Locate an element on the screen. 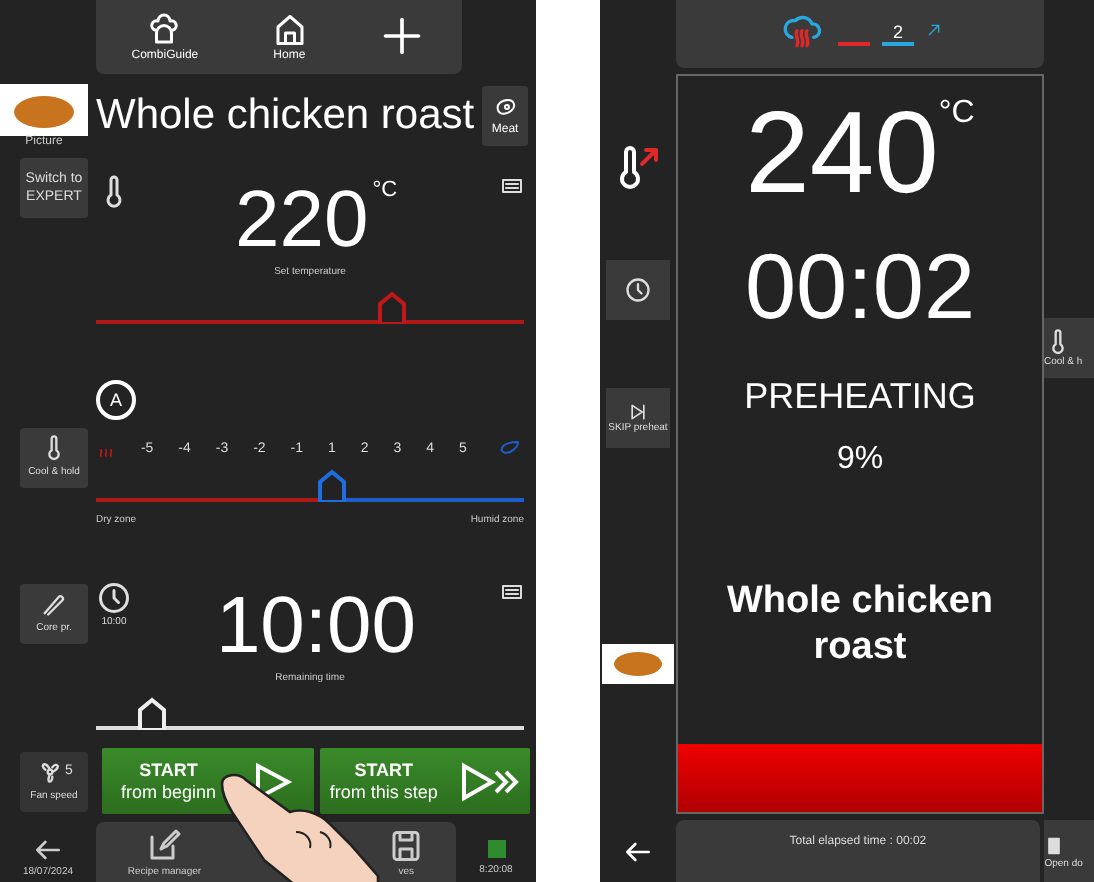  steak-icon is located at coordinates (505, 107).